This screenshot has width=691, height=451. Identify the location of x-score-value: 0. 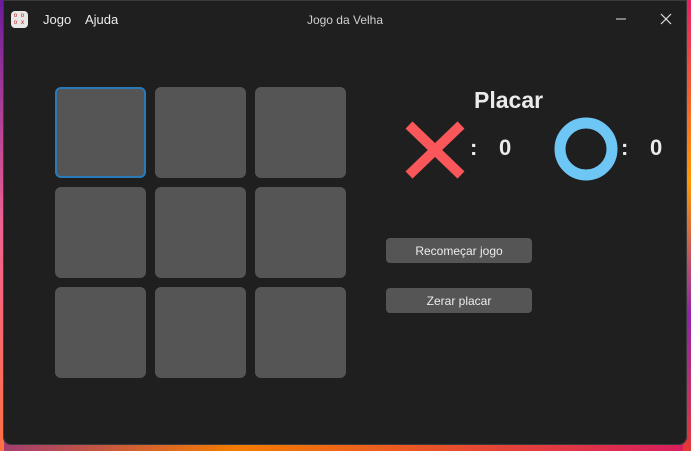
(505, 147).